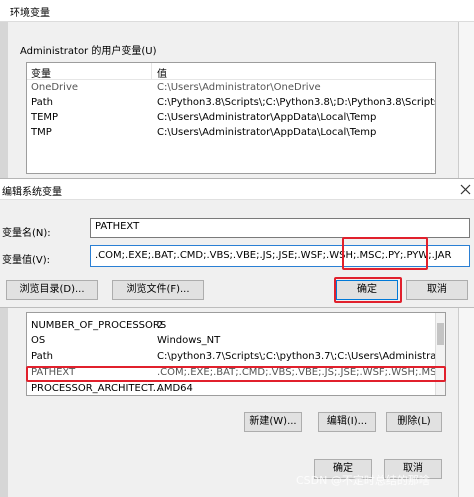 Image resolution: width=474 pixels, height=497 pixels. I want to click on scrollbar, so click(440, 354).